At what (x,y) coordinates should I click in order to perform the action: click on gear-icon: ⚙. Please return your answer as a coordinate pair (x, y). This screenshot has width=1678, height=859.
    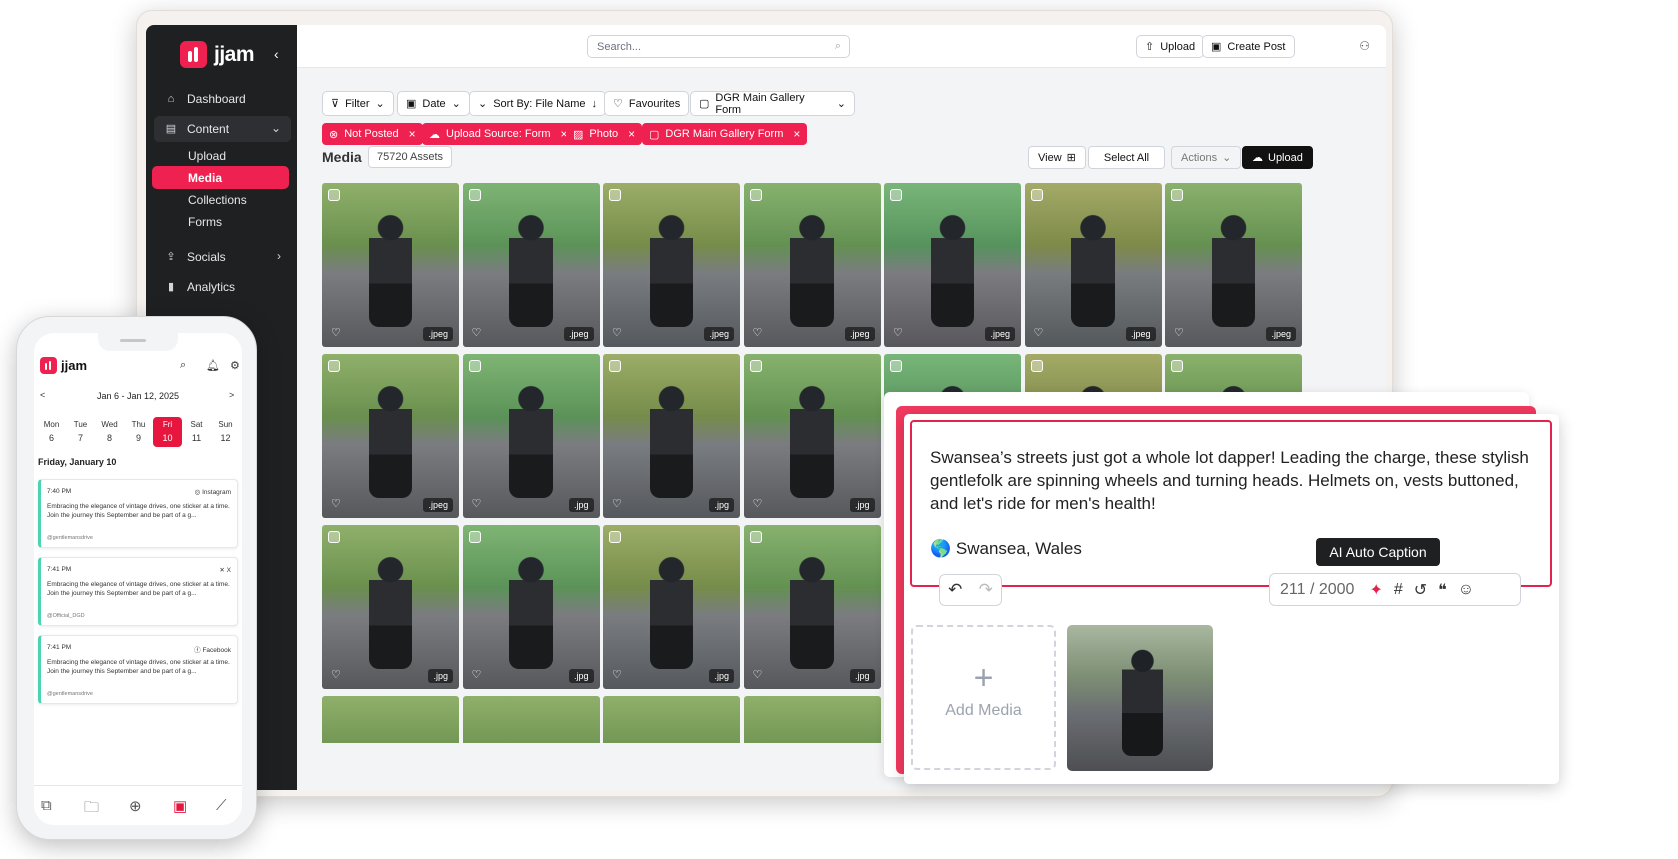
    Looking at the image, I should click on (235, 365).